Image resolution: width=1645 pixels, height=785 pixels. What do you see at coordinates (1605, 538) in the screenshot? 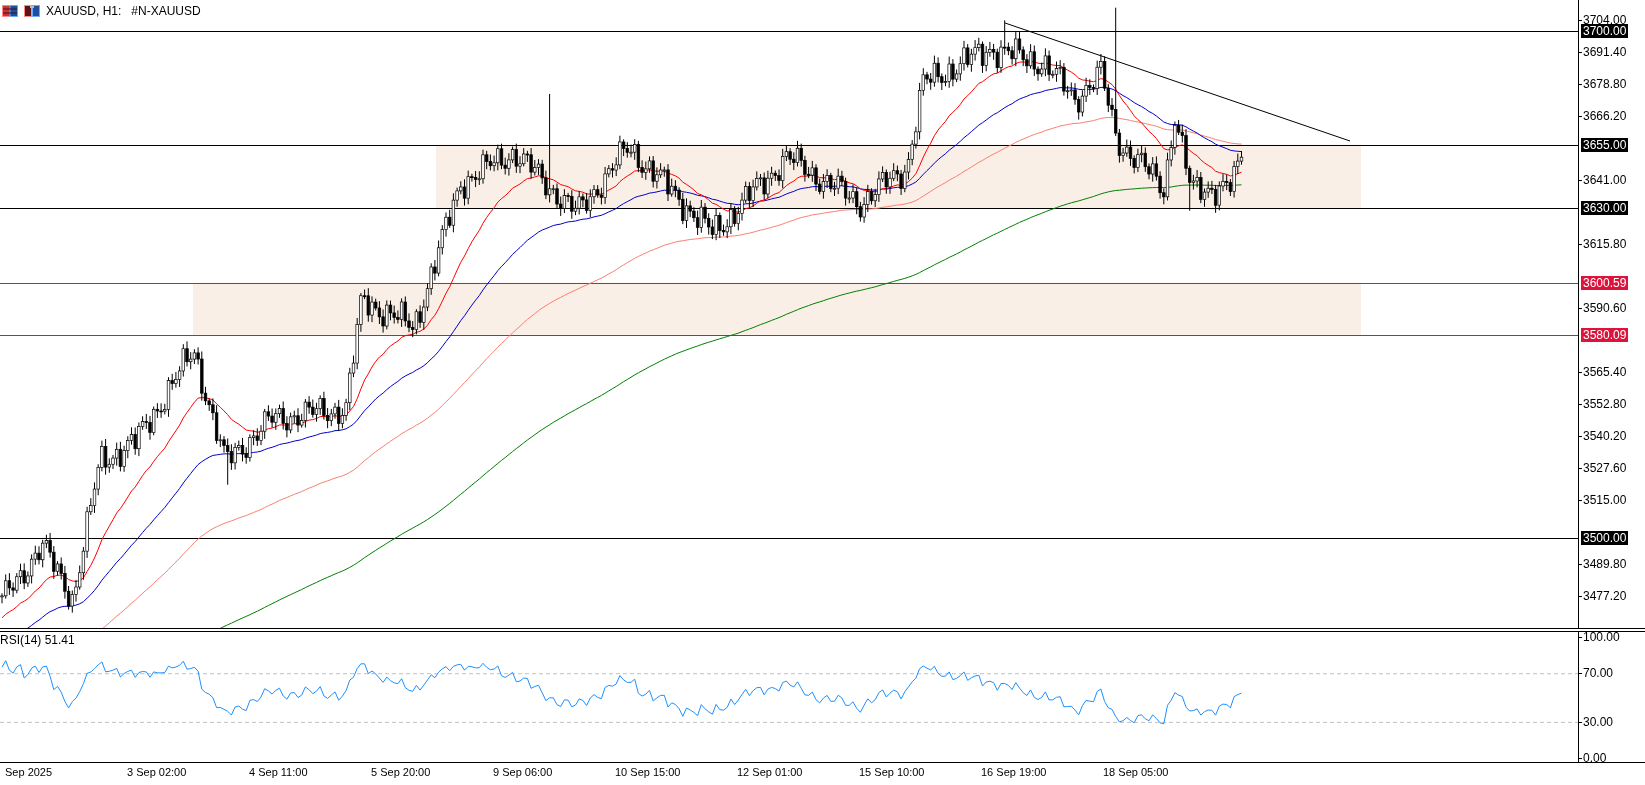
I see `price-level-label: 3500.00` at bounding box center [1605, 538].